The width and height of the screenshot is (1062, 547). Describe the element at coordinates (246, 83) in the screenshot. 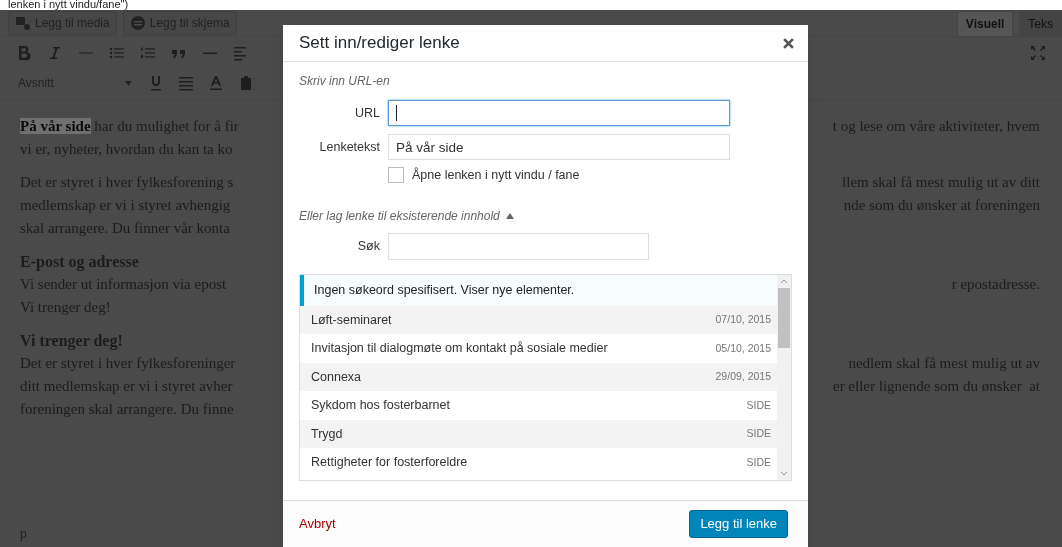

I see `paste-icon` at that location.